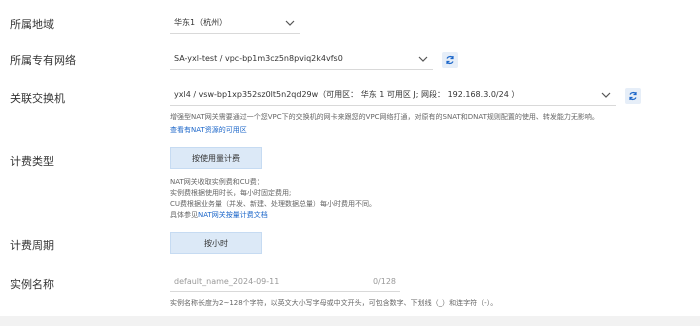 The image size is (700, 326). I want to click on instance-name-input: default_name_2024-09-11 0/128, so click(285, 282).